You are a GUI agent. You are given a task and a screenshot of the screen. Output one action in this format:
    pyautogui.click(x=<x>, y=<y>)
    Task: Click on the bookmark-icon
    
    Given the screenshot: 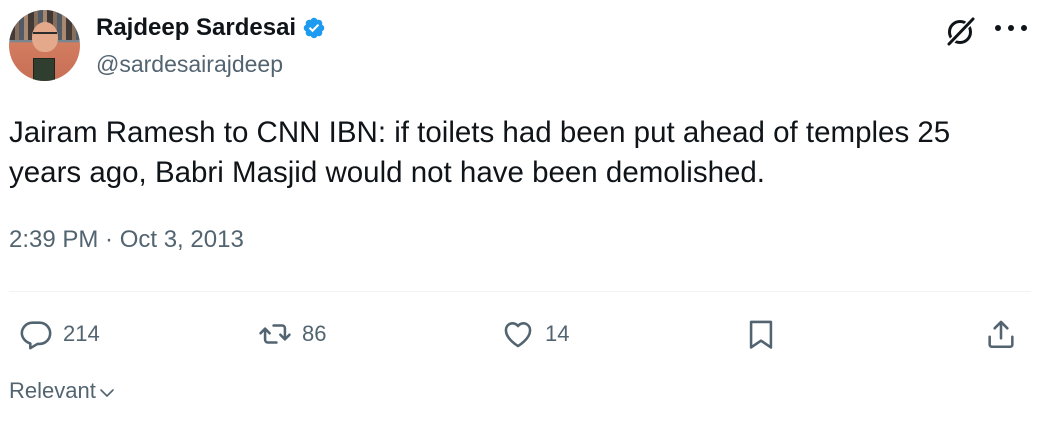 What is the action you would take?
    pyautogui.click(x=761, y=334)
    